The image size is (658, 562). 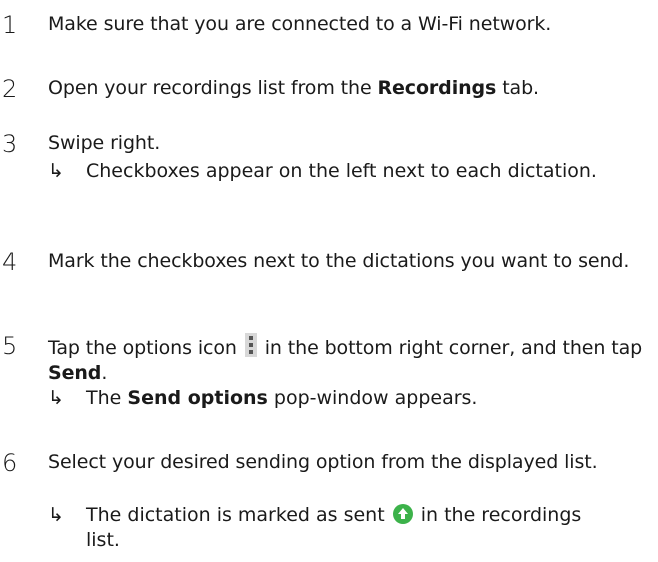 I want to click on step-number: 1, so click(x=10, y=25).